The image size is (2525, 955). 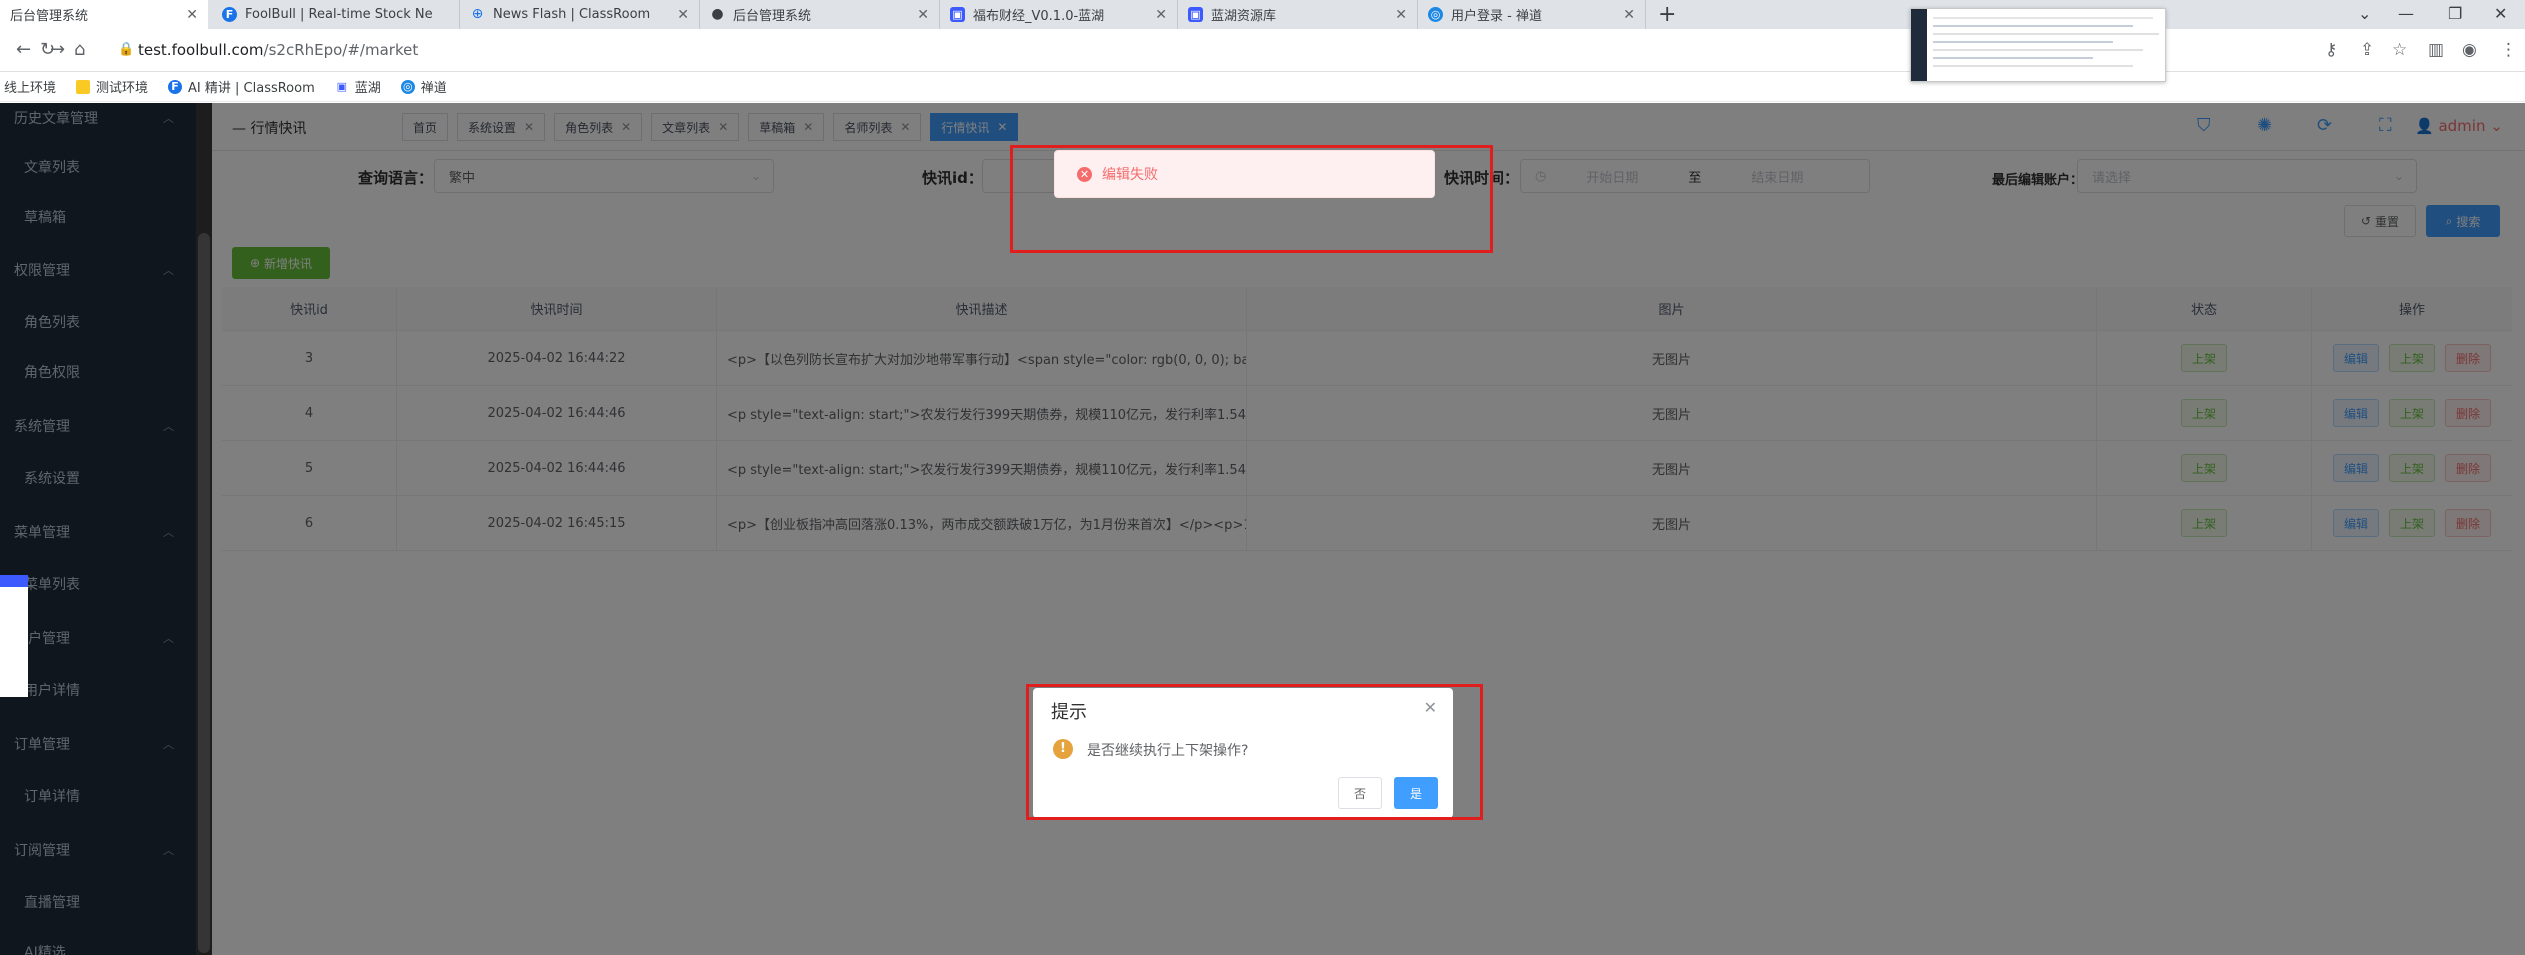 I want to click on github-icon: ●, so click(x=717, y=14).